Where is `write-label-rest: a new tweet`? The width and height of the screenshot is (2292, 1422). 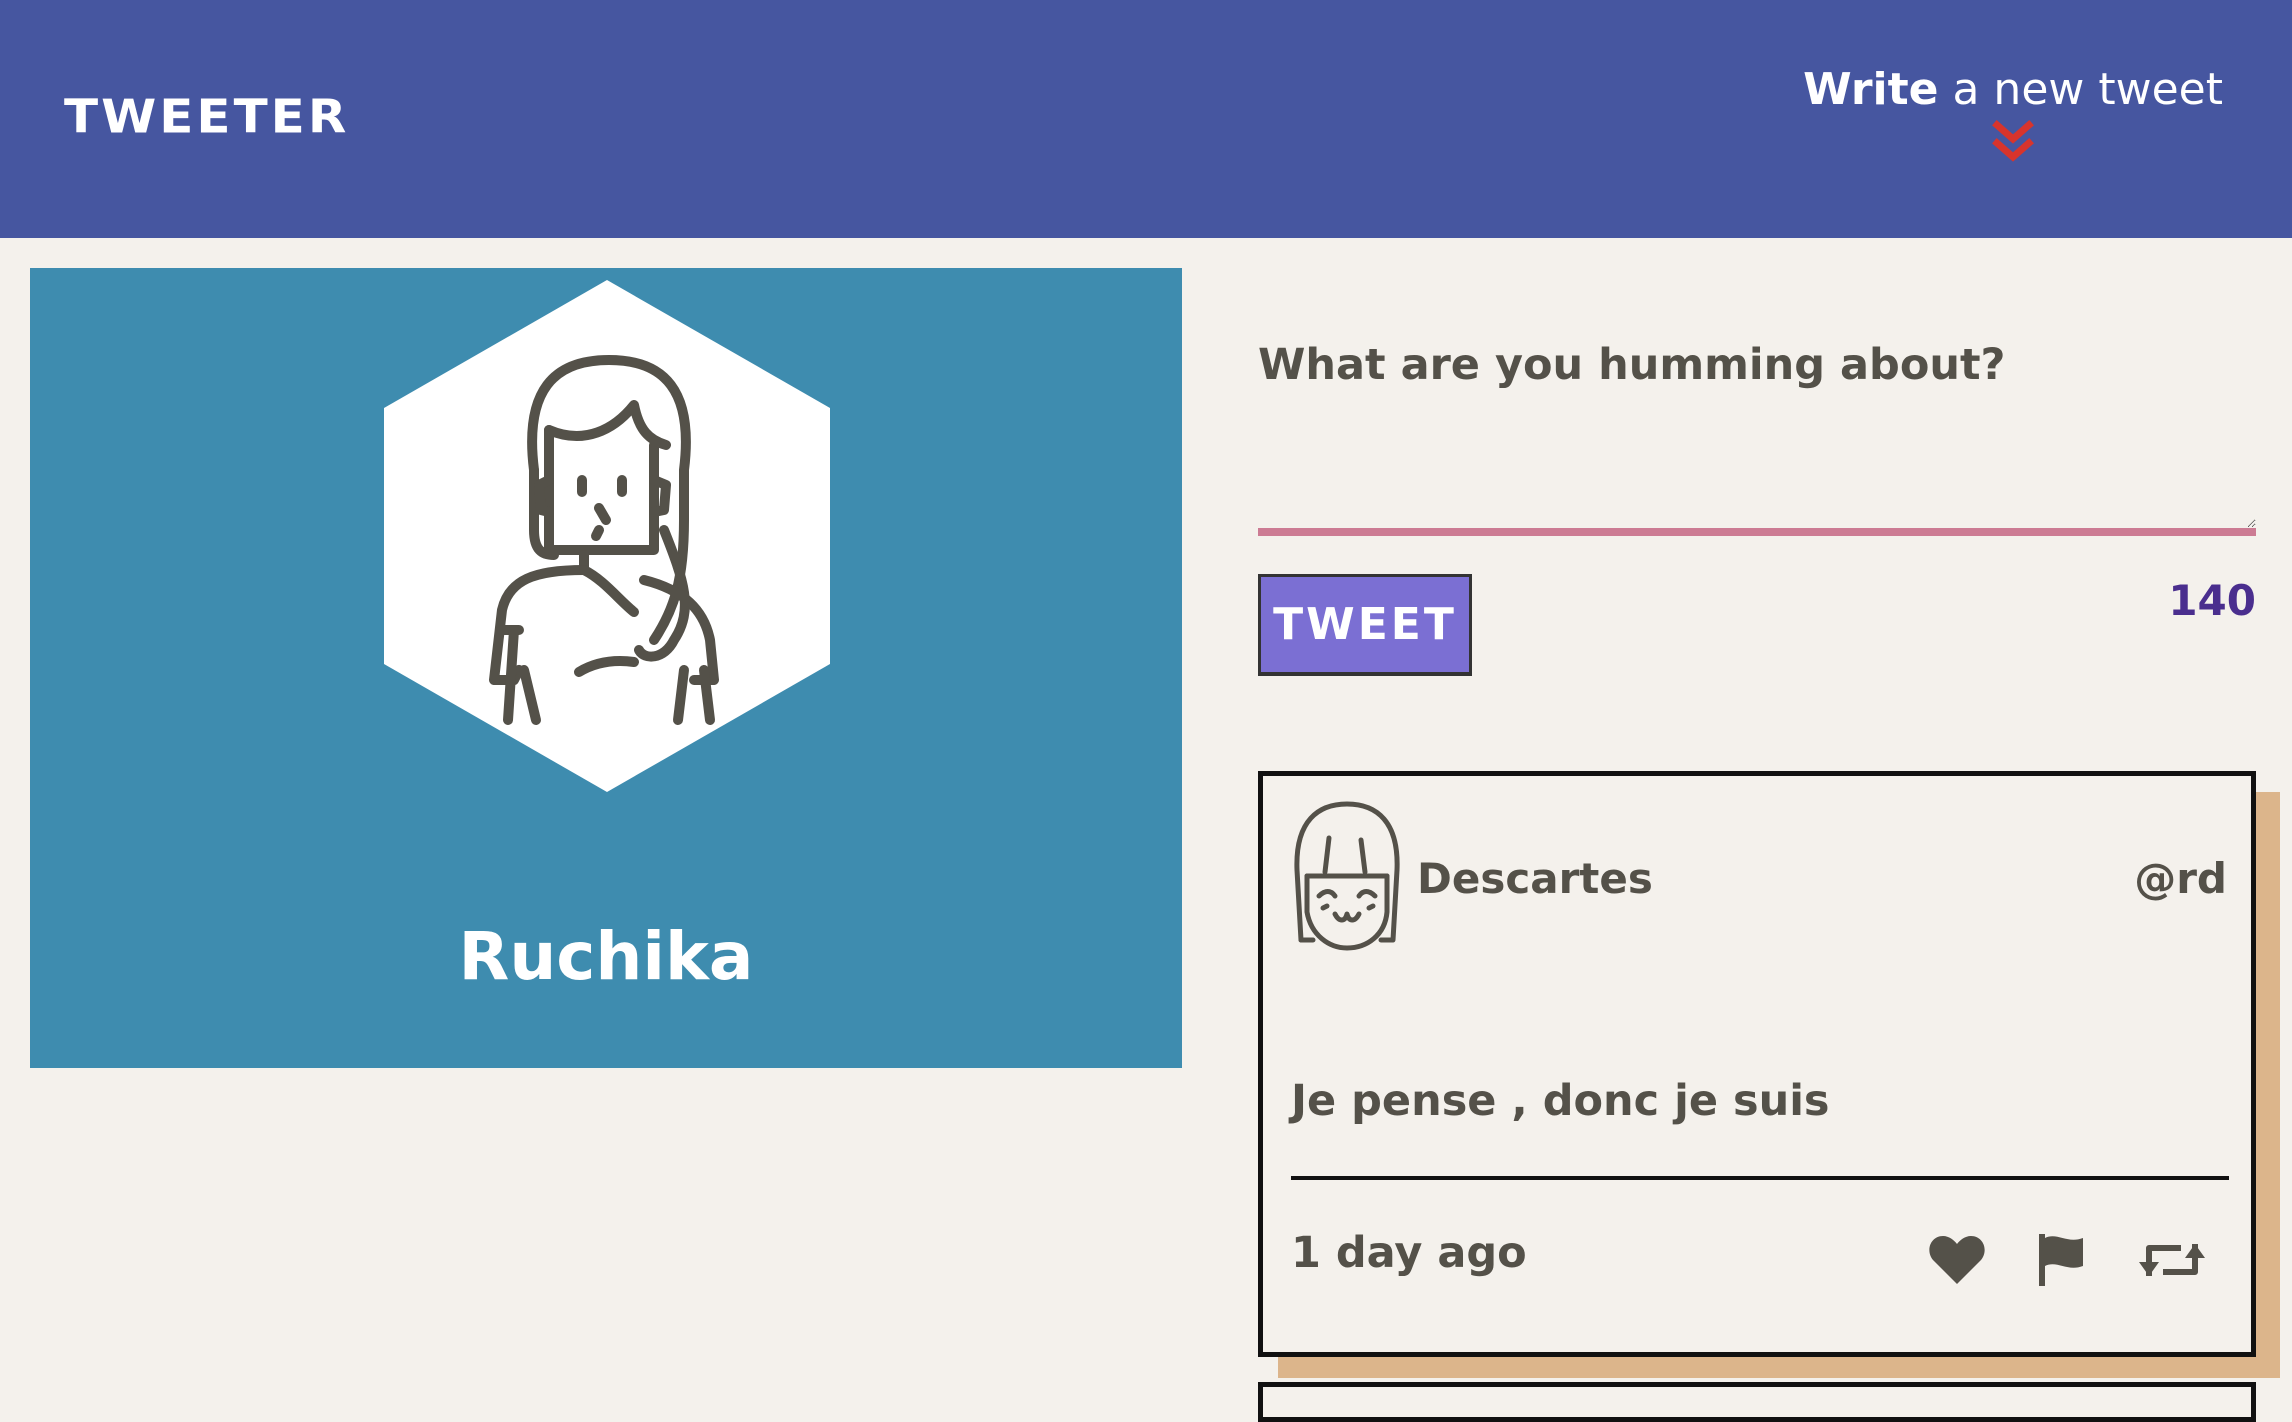
write-label-rest: a new tweet is located at coordinates (2080, 89).